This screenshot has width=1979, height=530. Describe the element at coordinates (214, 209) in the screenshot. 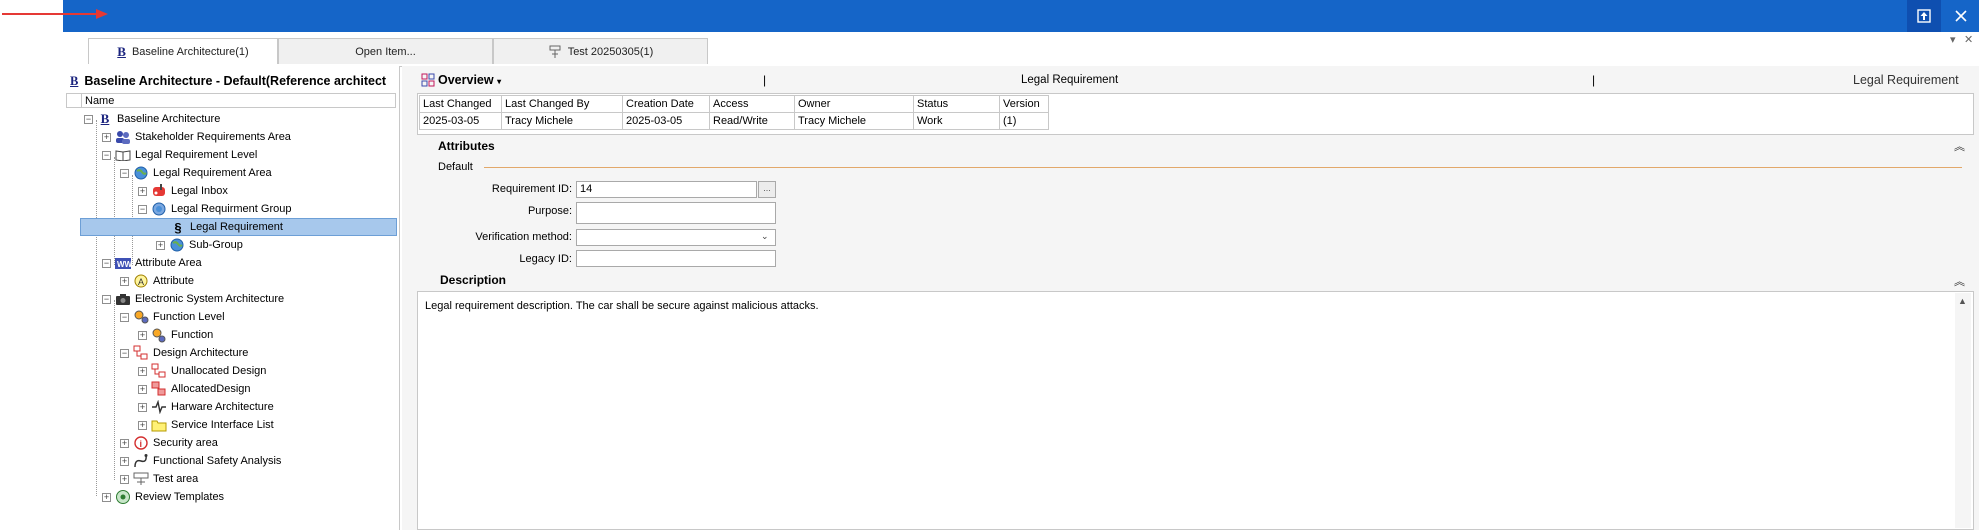

I see `tree-item: − Legal Requirment Group` at that location.